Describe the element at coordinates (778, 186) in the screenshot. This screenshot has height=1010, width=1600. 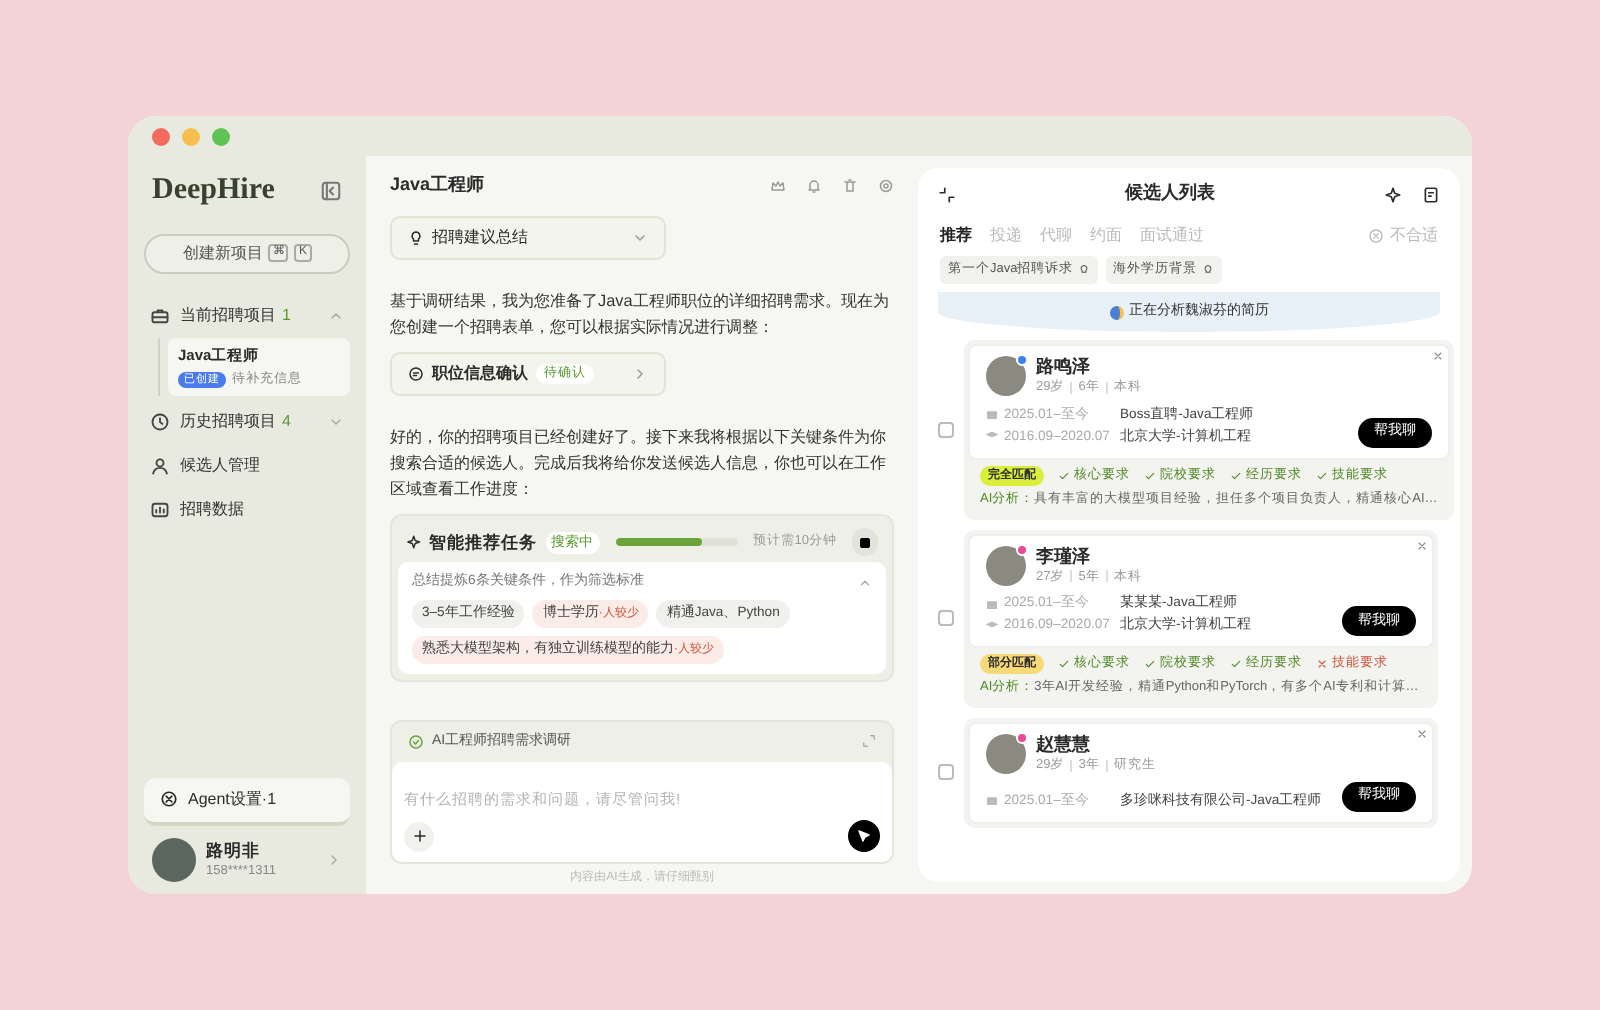
I see `crown-icon` at that location.